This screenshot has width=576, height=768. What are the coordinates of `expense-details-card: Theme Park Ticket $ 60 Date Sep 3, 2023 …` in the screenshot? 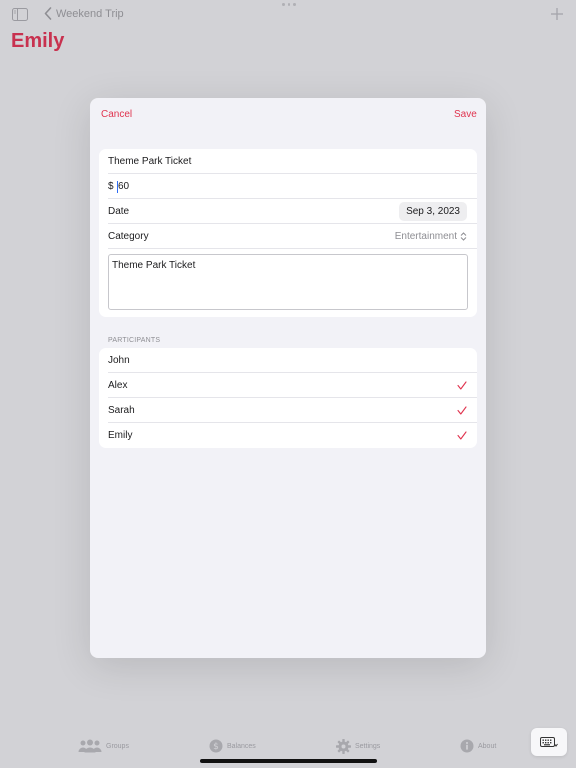 It's located at (288, 233).